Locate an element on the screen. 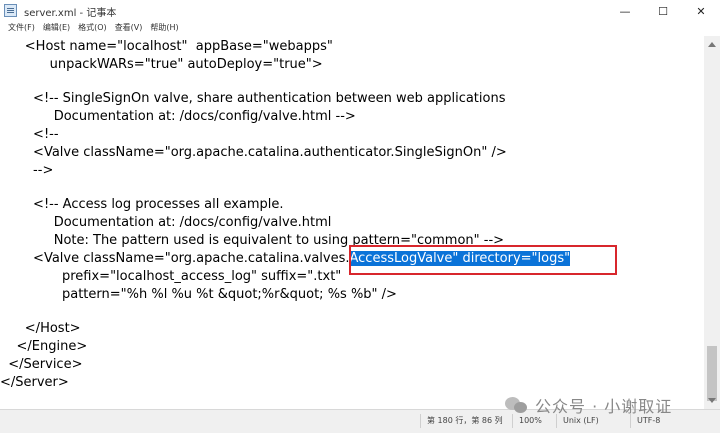  window-title: server.xml - 记事本 is located at coordinates (70, 13).